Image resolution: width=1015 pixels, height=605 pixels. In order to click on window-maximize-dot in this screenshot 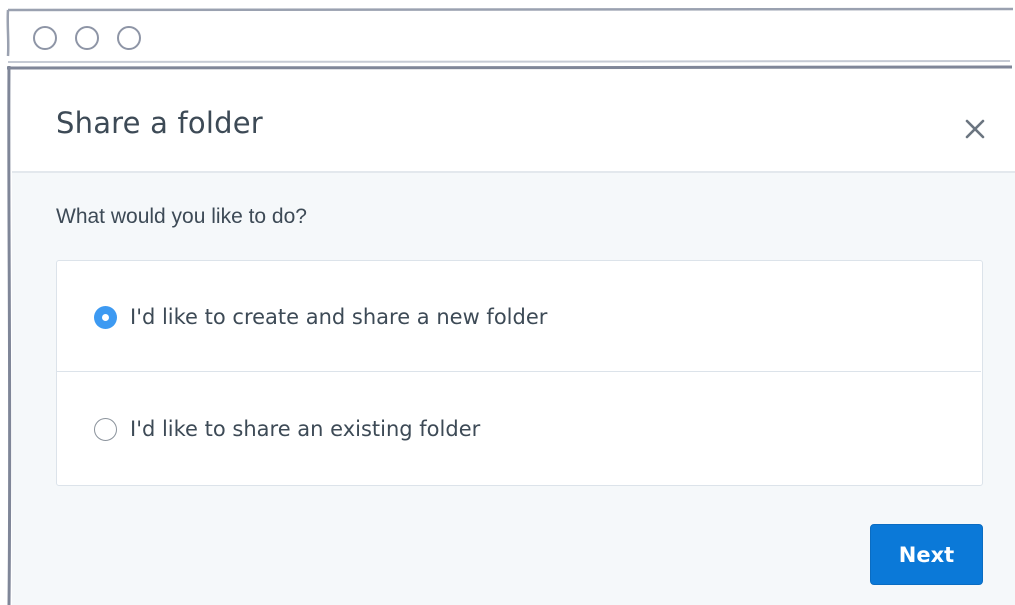, I will do `click(129, 38)`.